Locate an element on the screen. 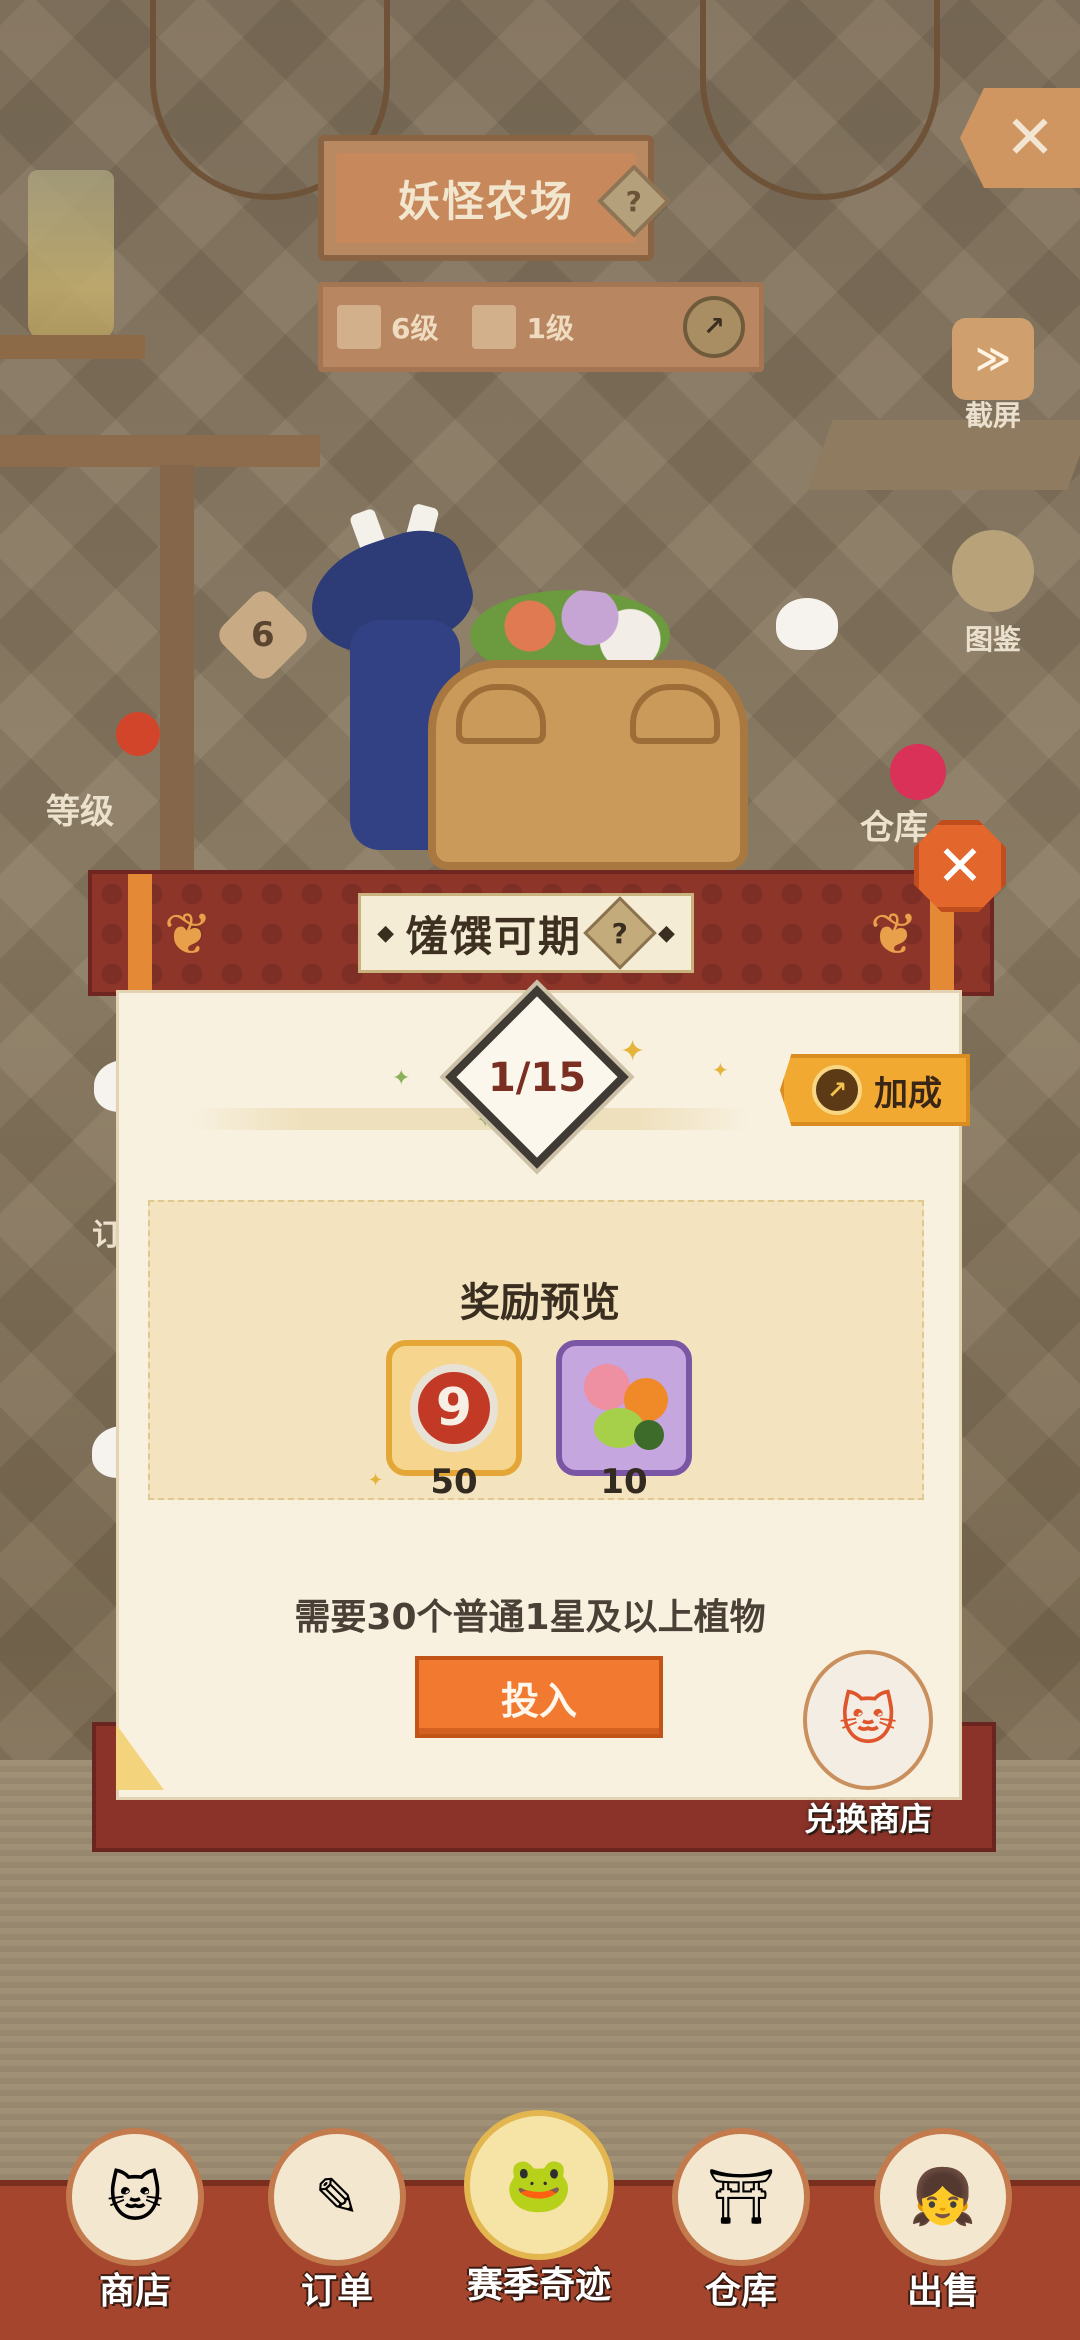  exchange-shop-button: 🐱 兑换商店 is located at coordinates (868, 1745).